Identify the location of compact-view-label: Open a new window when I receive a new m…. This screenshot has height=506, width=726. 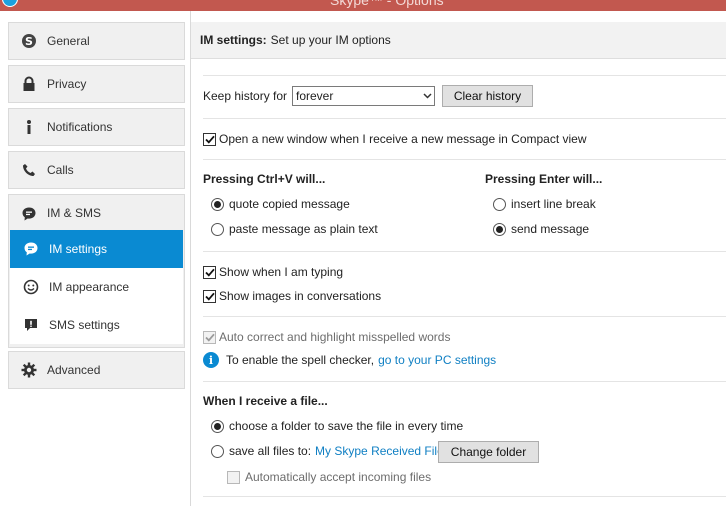
(403, 139).